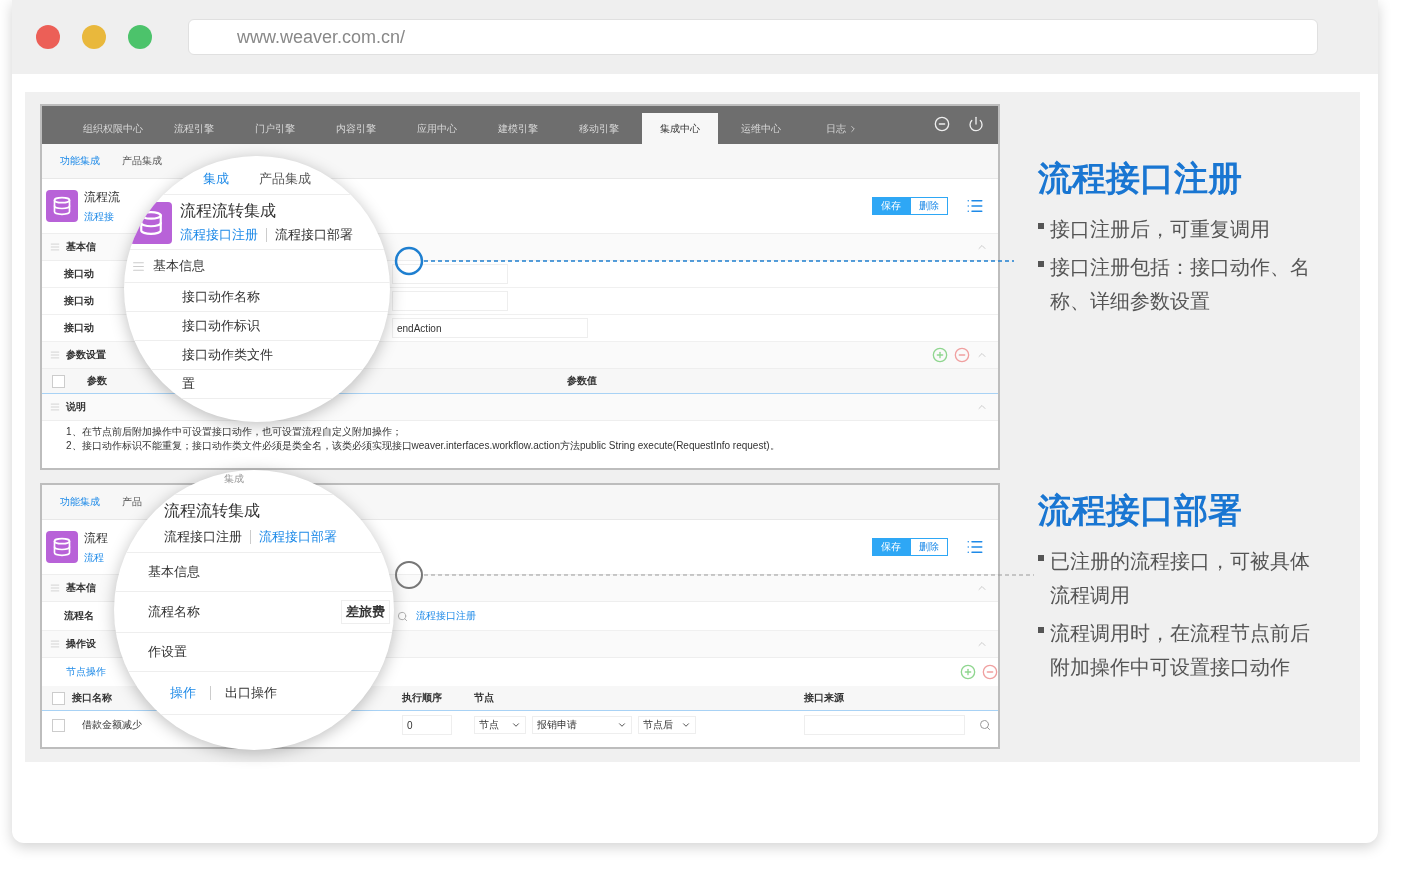  What do you see at coordinates (97, 381) in the screenshot?
I see `column-header: 参数` at bounding box center [97, 381].